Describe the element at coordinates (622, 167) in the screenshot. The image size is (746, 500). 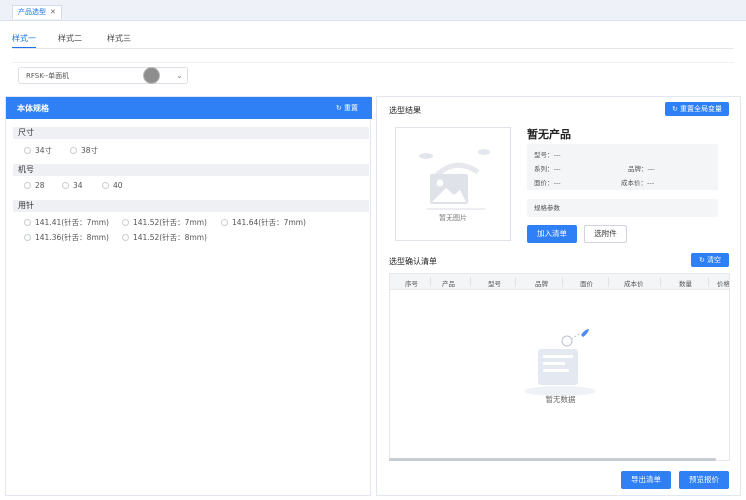
I see `product-info-box: 型号：--- 系列：--- 品牌：--- 面价：--- 成本价：---` at that location.